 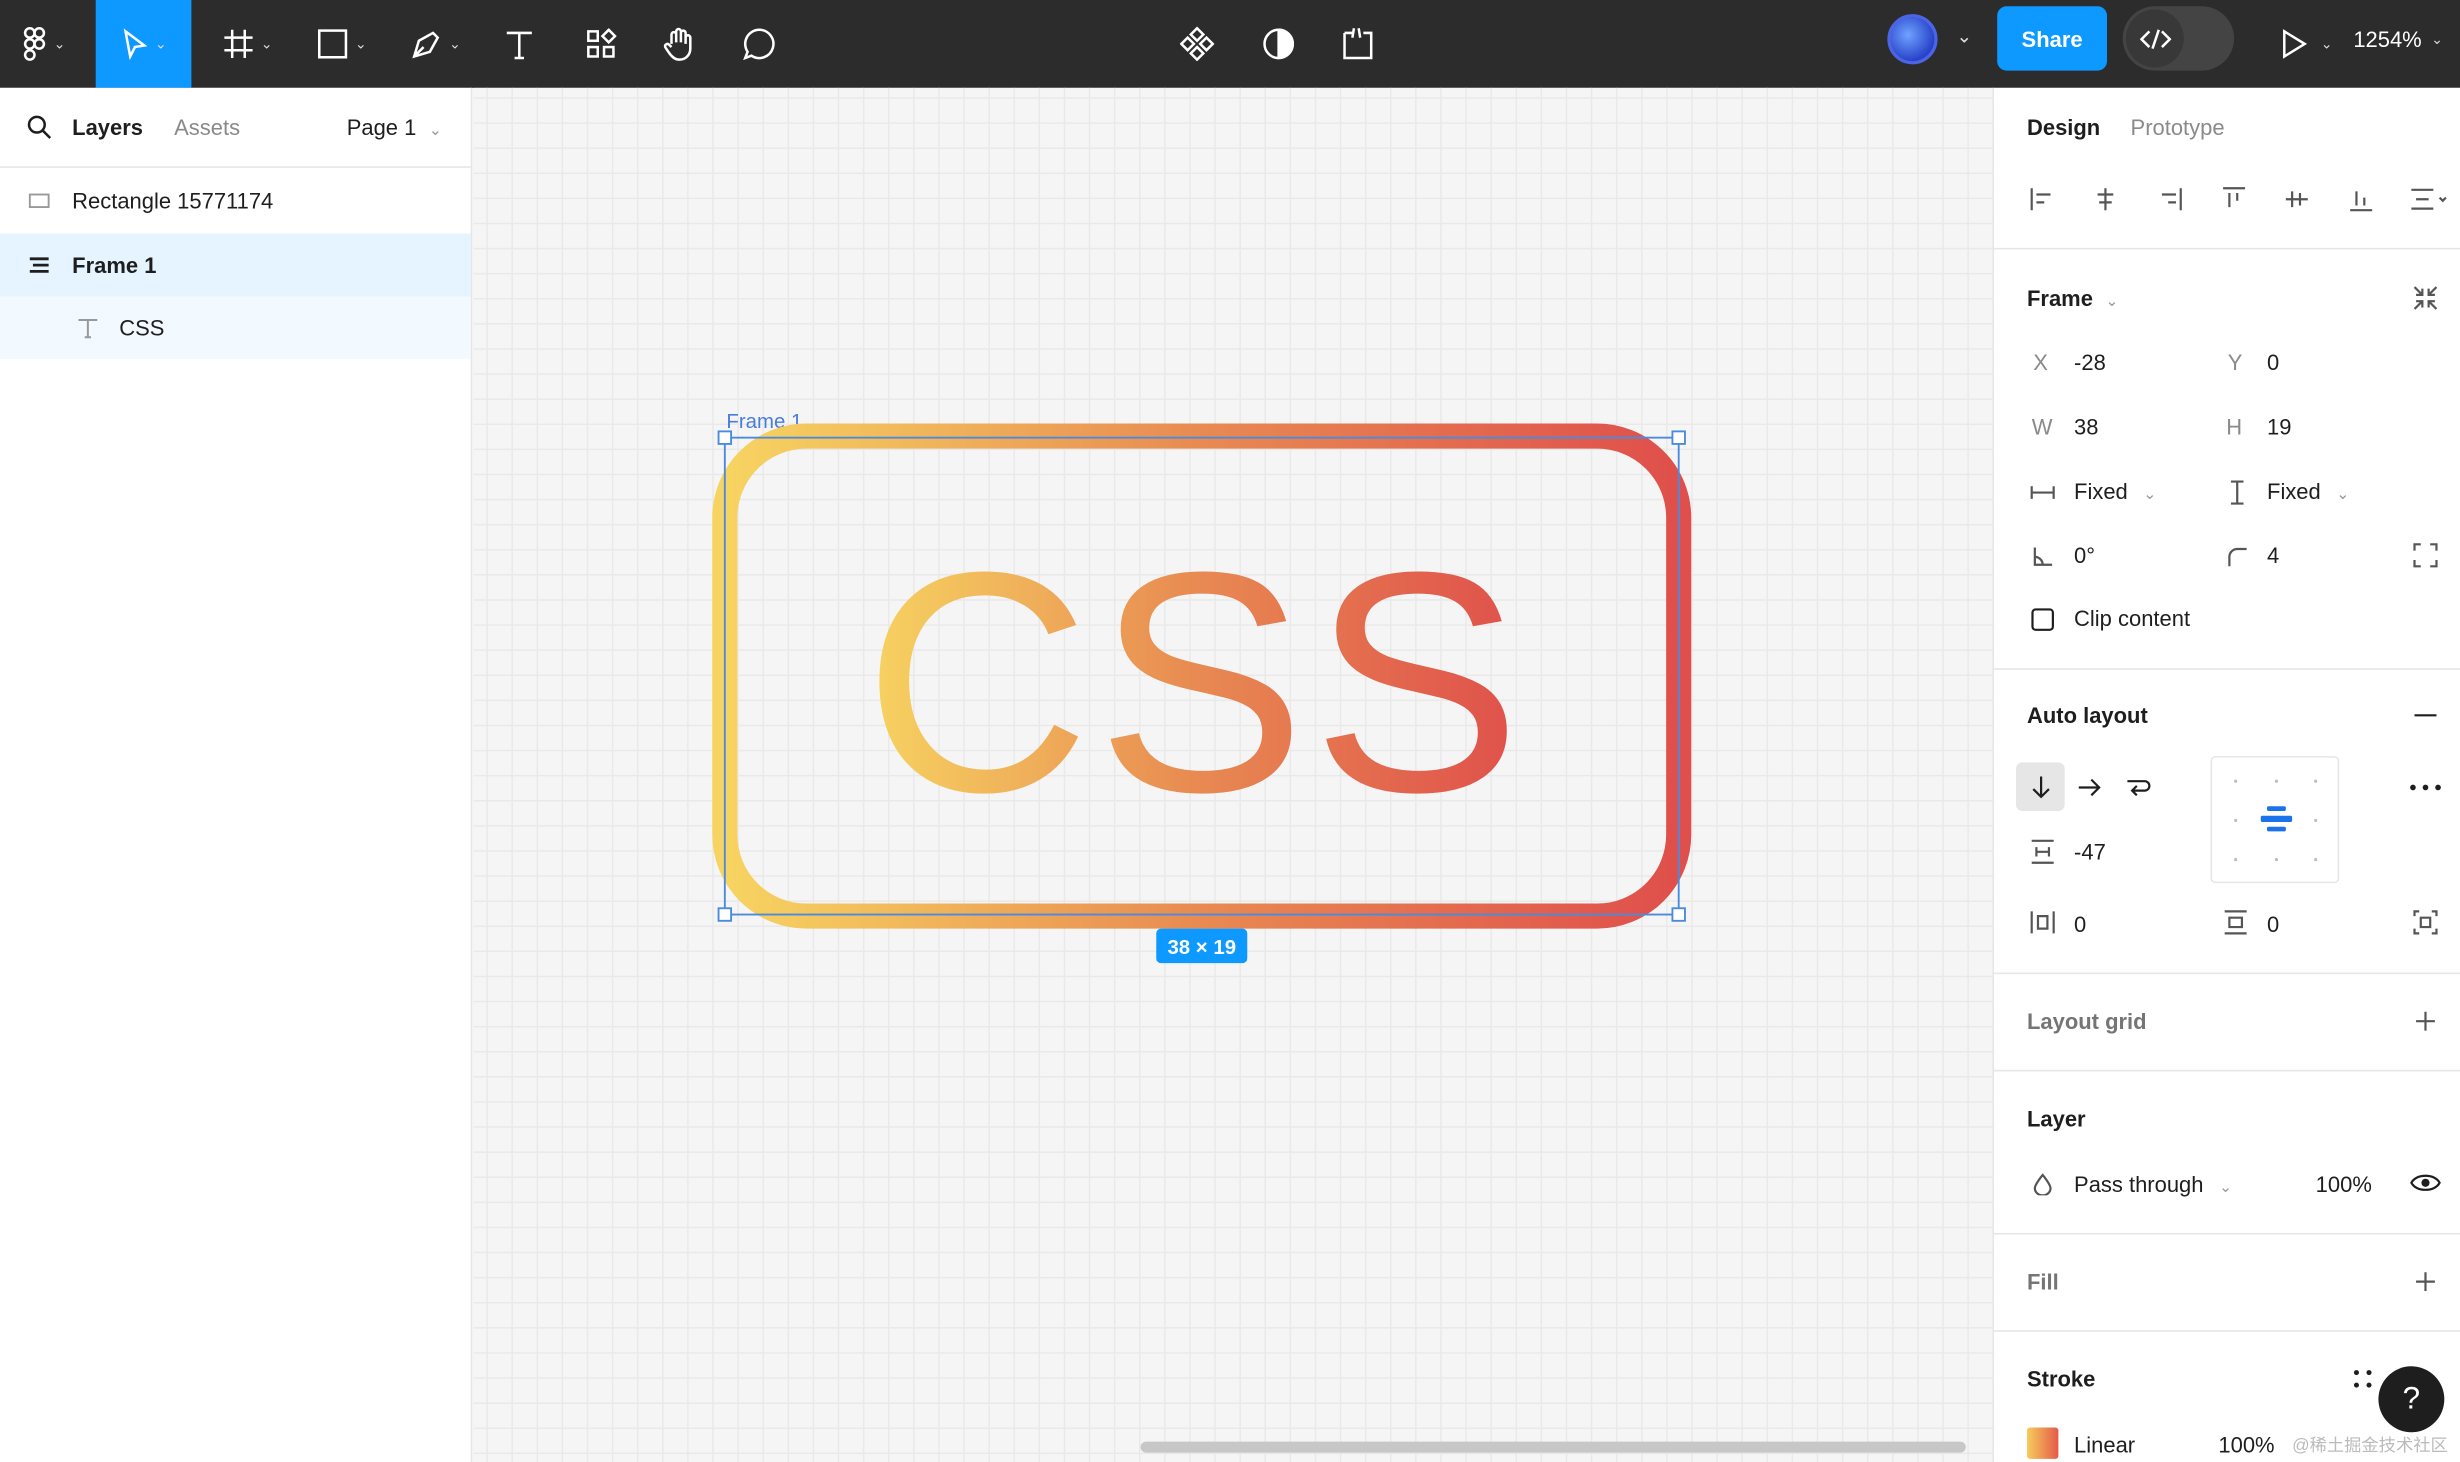 What do you see at coordinates (2105, 199) in the screenshot?
I see `align-horizontal-center-icon` at bounding box center [2105, 199].